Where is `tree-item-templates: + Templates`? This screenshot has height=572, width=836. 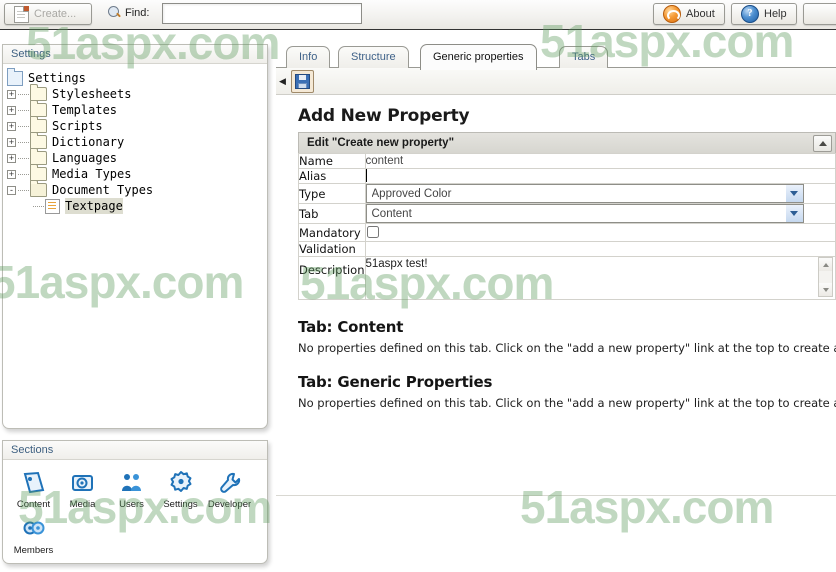
tree-item-templates: + Templates is located at coordinates (137, 109).